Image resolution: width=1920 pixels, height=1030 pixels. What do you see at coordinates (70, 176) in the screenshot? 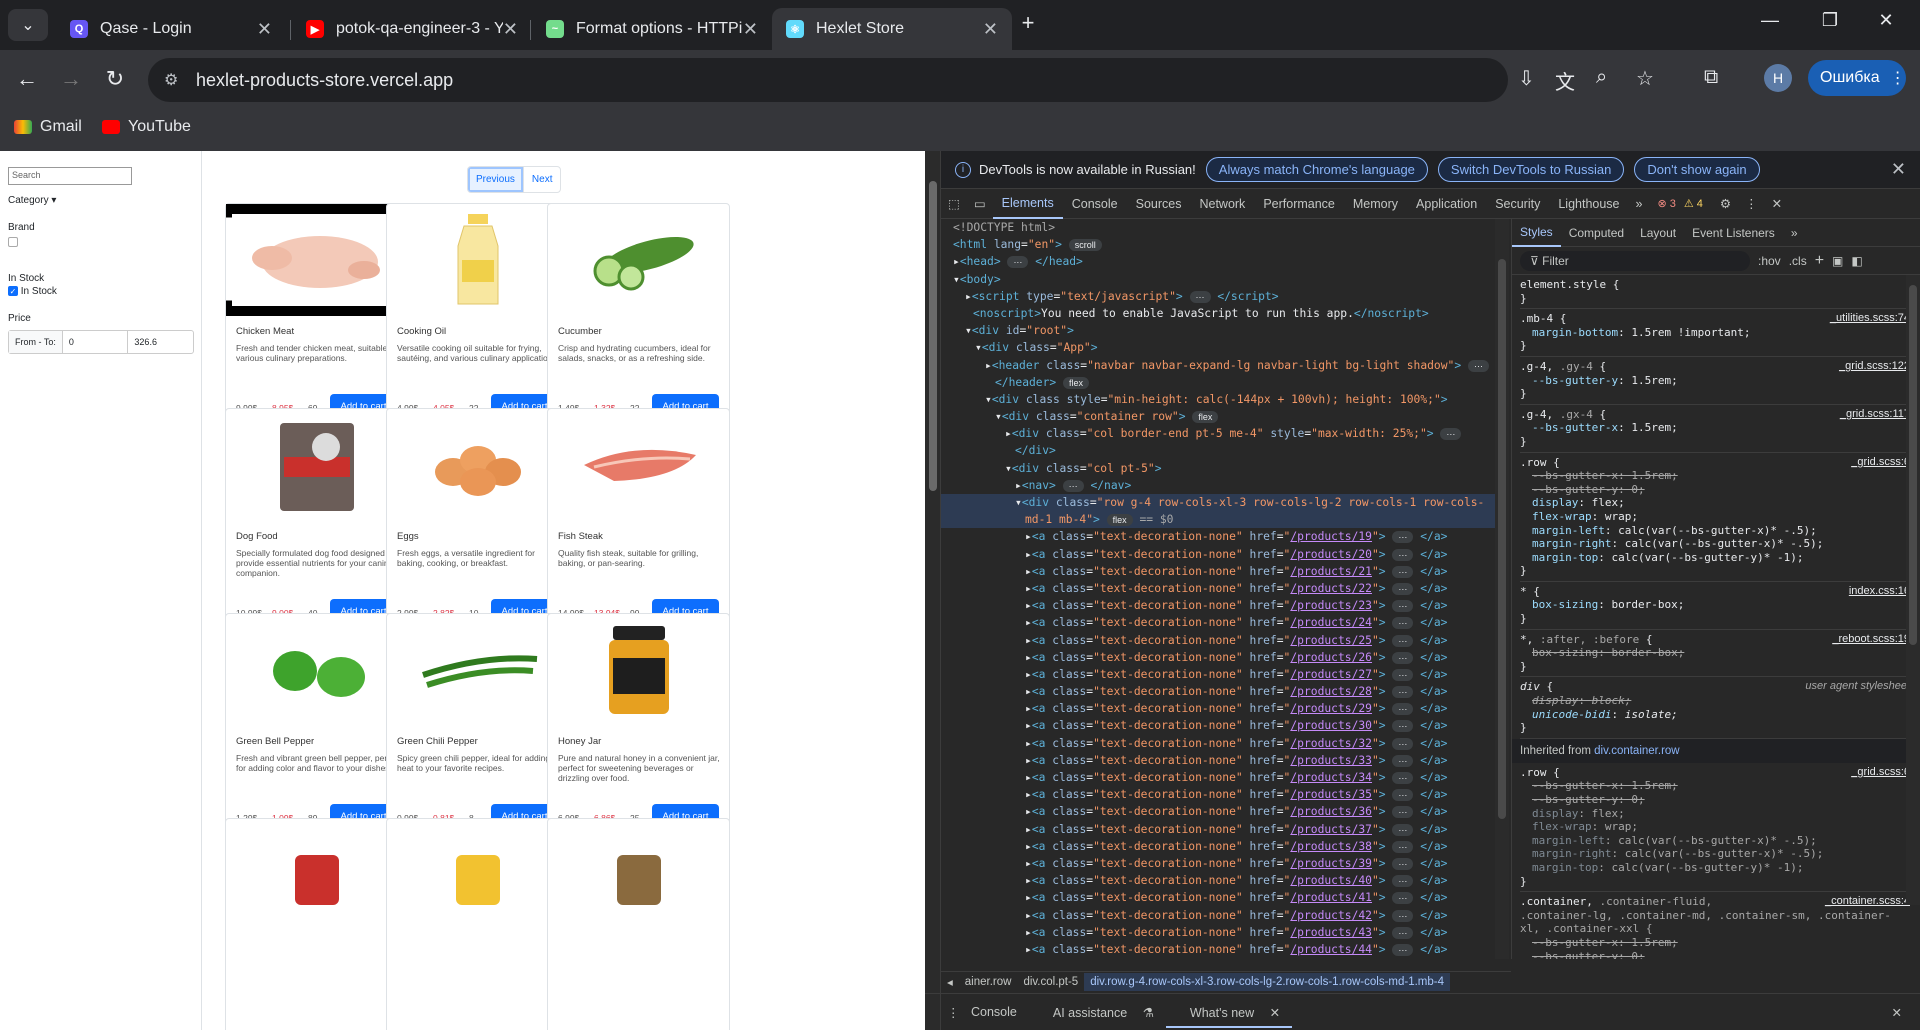
I see `search-input: Search` at bounding box center [70, 176].